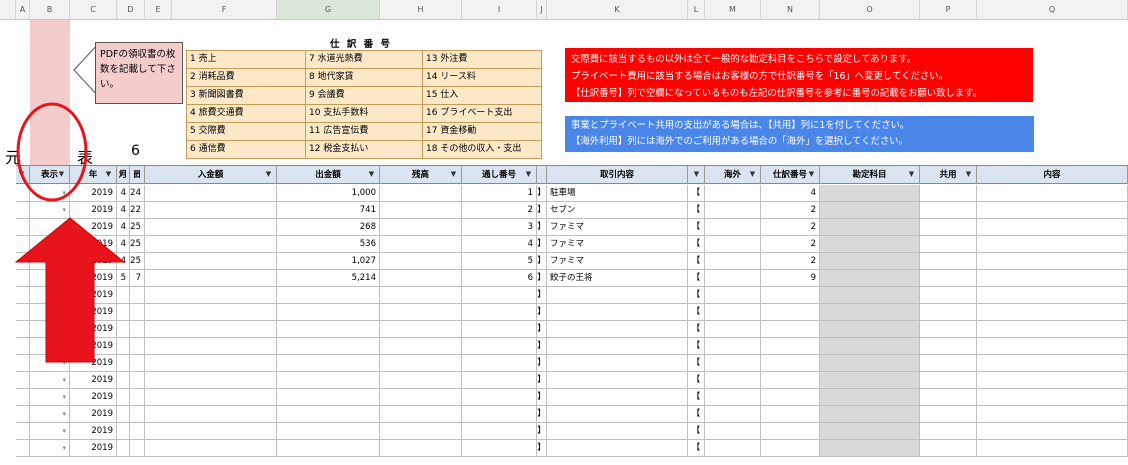 The width and height of the screenshot is (1128, 465). Describe the element at coordinates (696, 10) in the screenshot. I see `column-letter-L: L` at that location.